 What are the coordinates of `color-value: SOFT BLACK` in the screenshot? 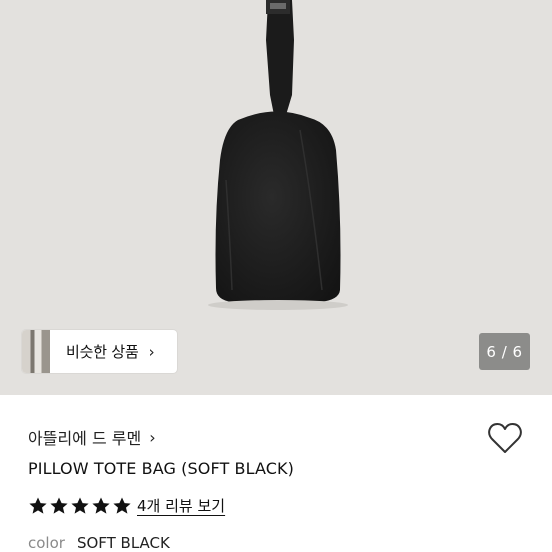 It's located at (123, 543).